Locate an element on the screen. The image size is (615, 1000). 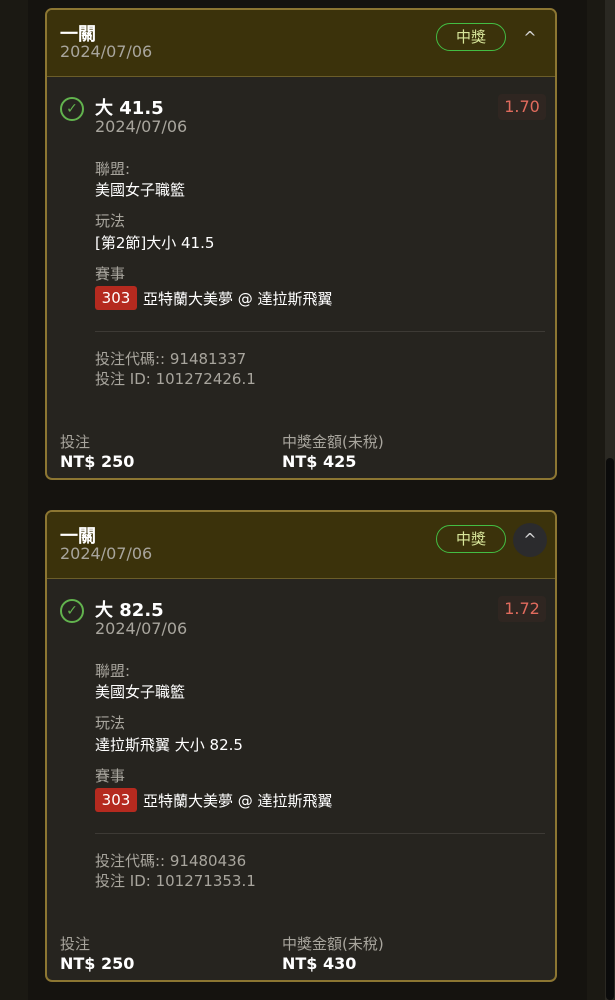
play-value: 達拉斯飛翼 大小 82.5 is located at coordinates (169, 745).